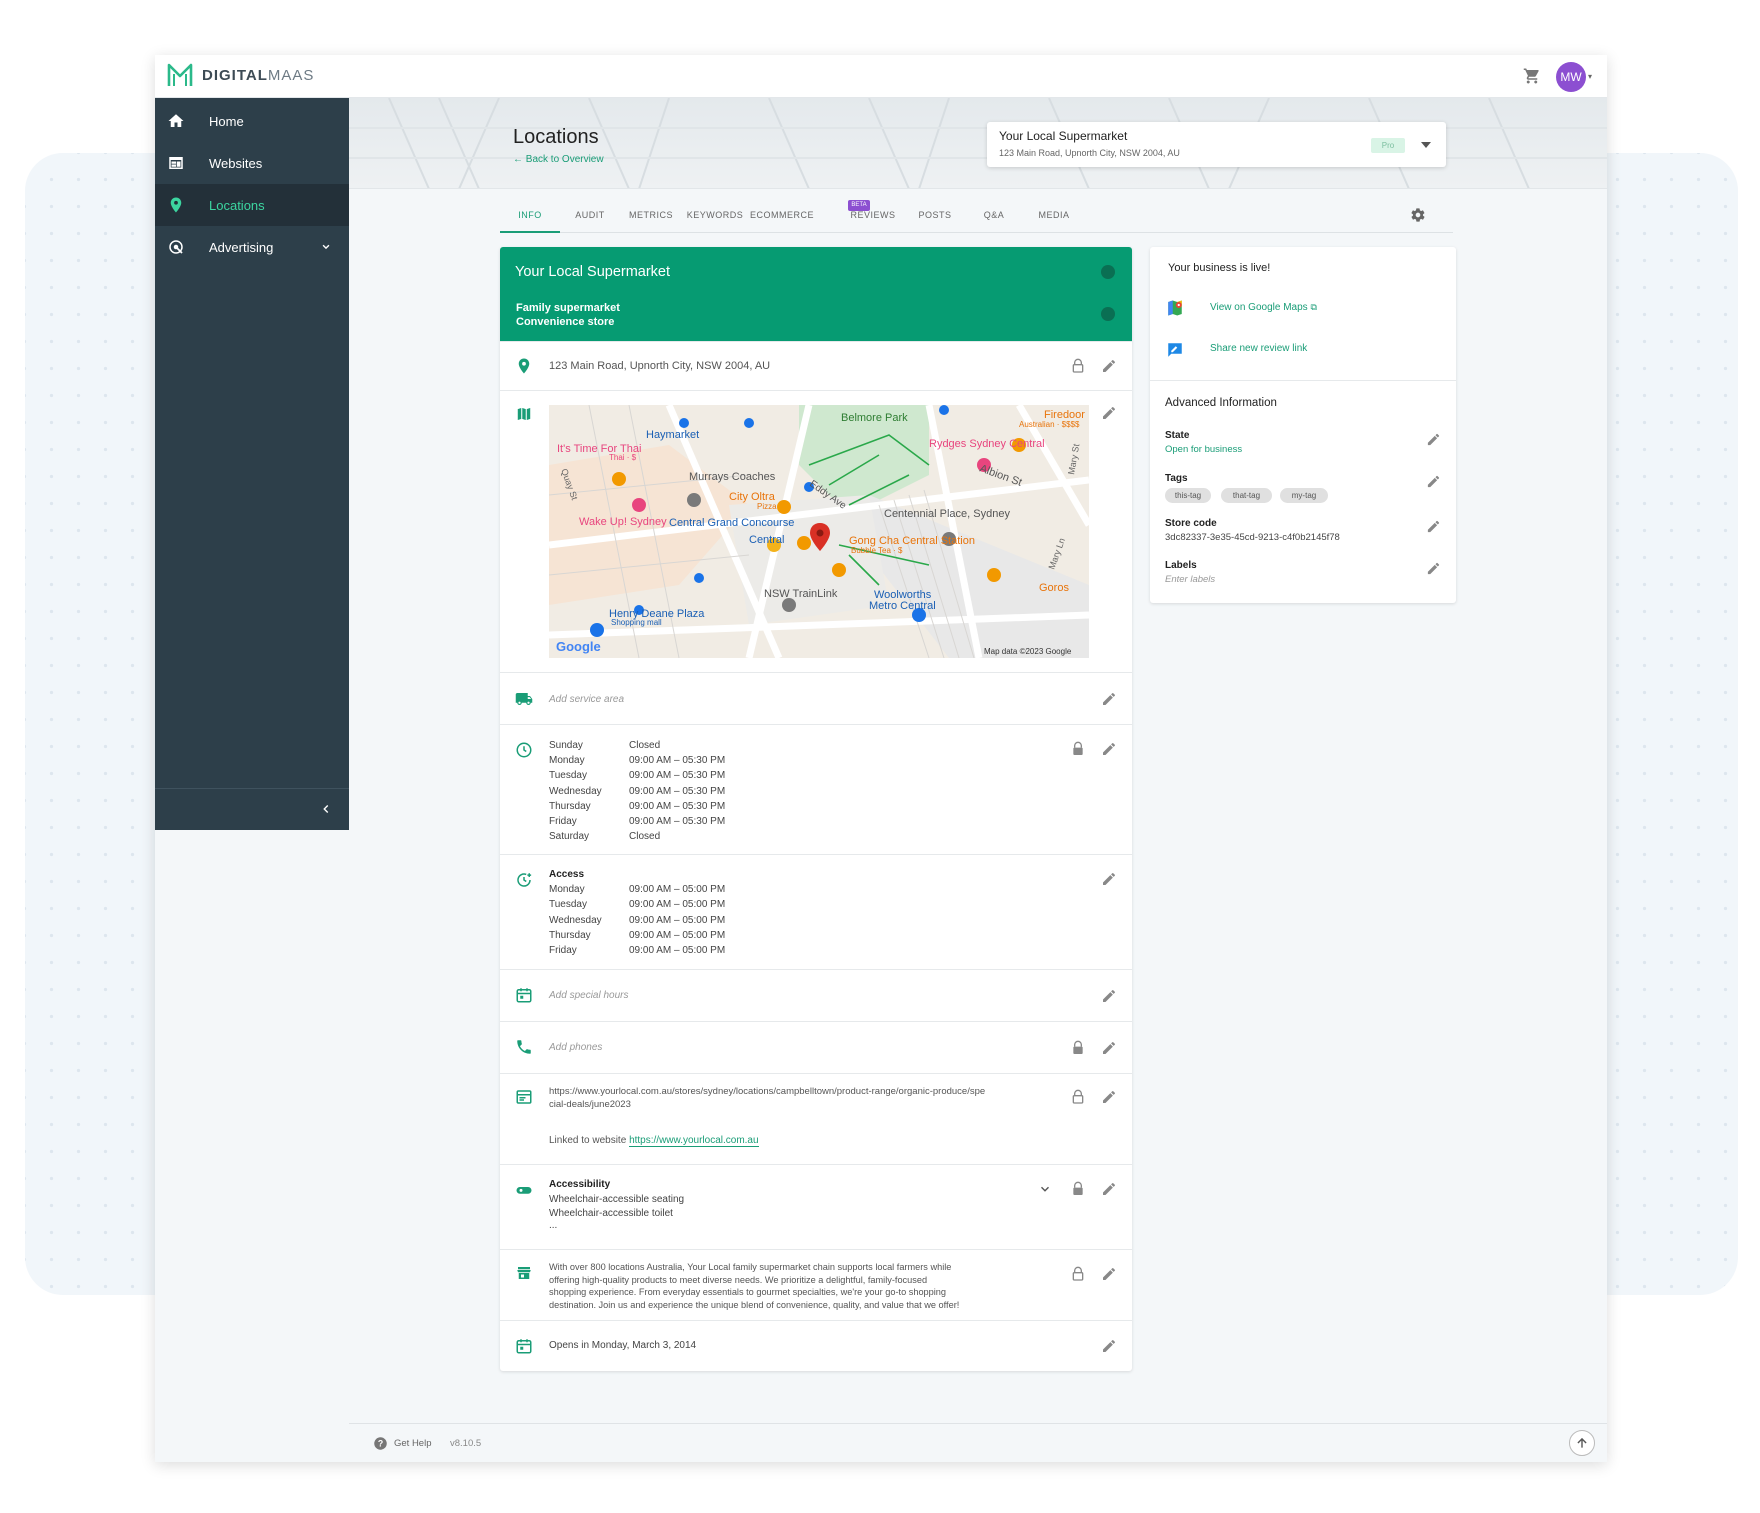  I want to click on labels-placeholder: Enter labels, so click(1190, 579).